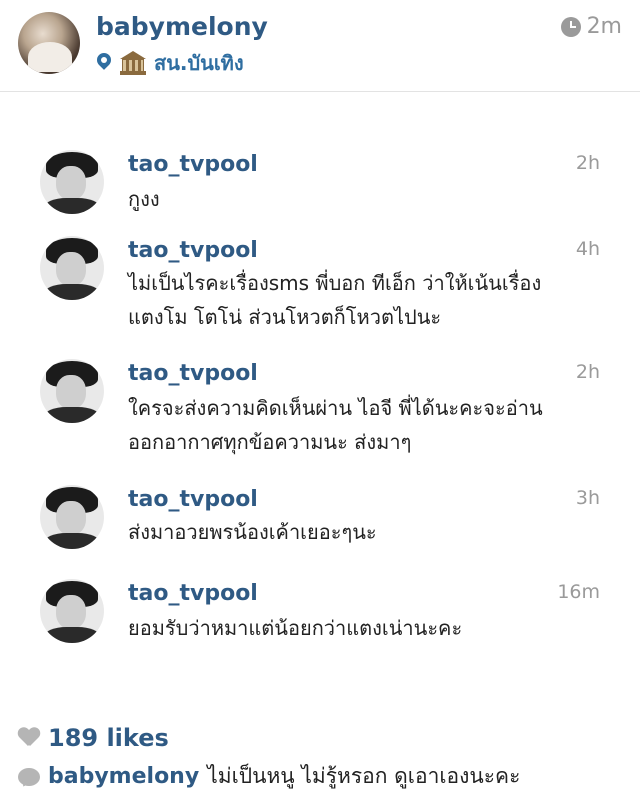 The image size is (640, 796). What do you see at coordinates (587, 249) in the screenshot?
I see `comment-time: 4h` at bounding box center [587, 249].